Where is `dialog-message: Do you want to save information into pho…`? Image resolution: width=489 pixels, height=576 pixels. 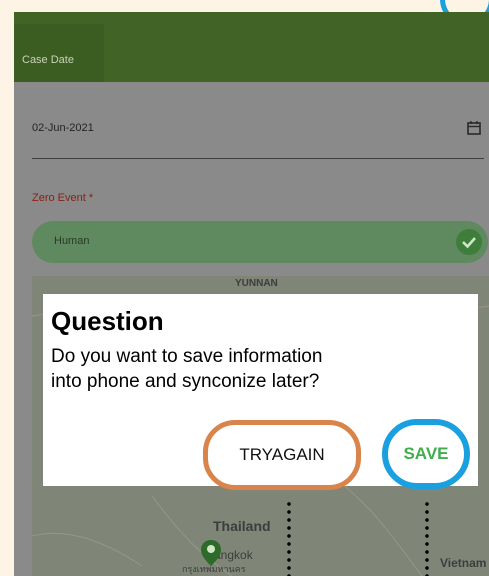
dialog-message: Do you want to save information into pho… is located at coordinates (187, 369).